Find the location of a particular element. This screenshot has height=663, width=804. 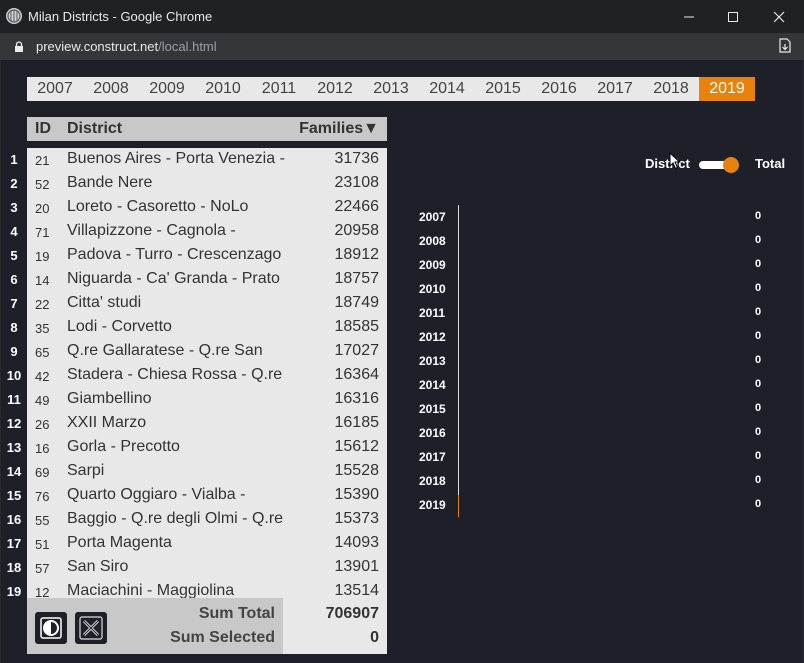

families-count: 15612 is located at coordinates (357, 446).